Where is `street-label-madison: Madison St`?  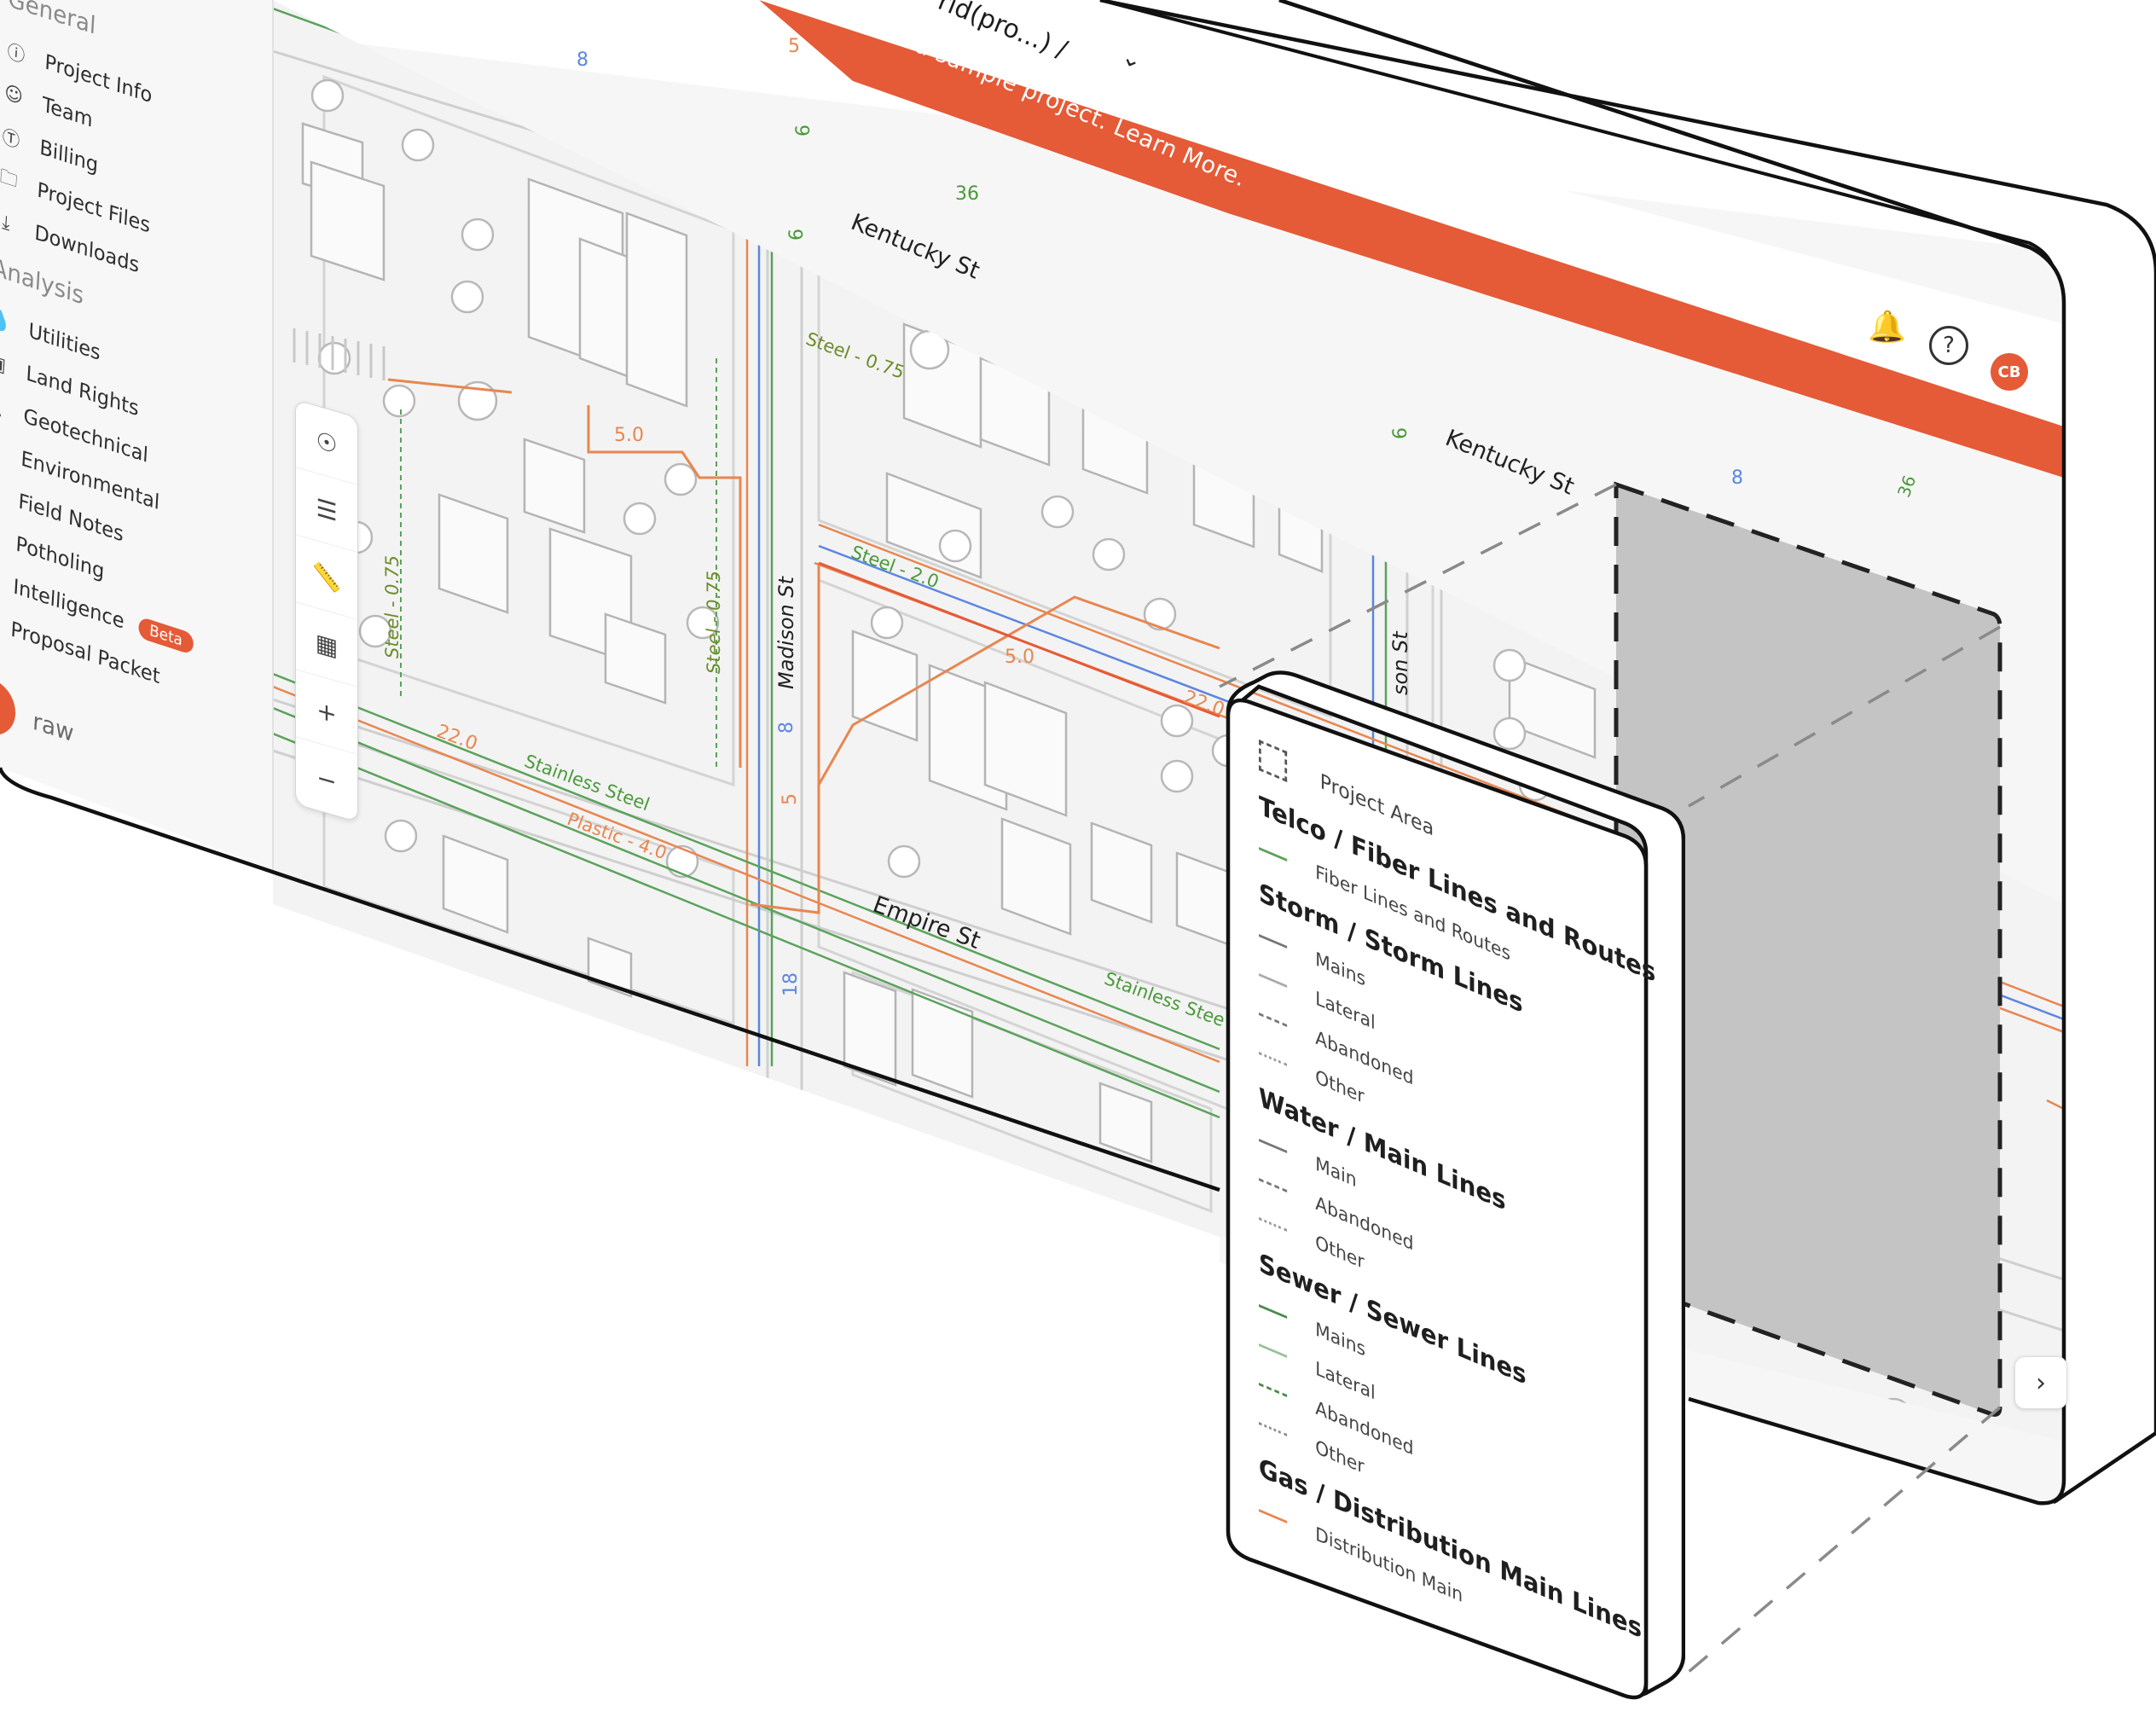
street-label-madison: Madison St is located at coordinates (786, 633).